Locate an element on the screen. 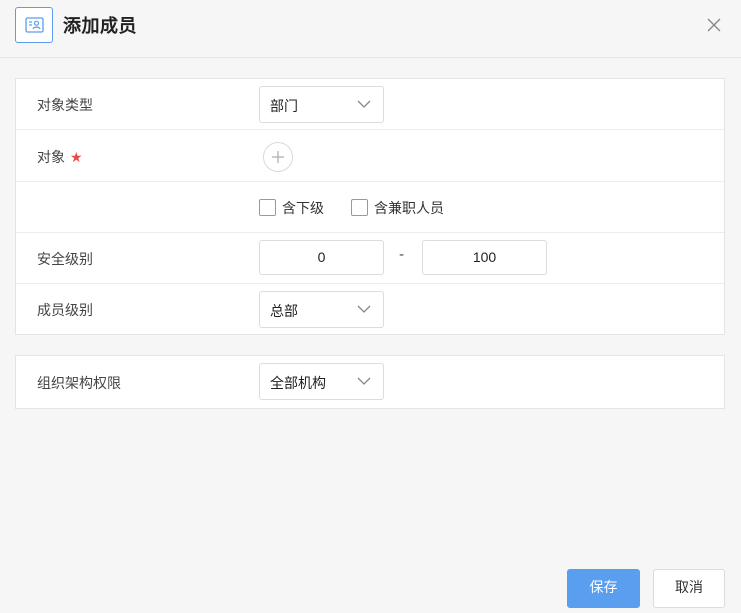  close-icon is located at coordinates (714, 25).